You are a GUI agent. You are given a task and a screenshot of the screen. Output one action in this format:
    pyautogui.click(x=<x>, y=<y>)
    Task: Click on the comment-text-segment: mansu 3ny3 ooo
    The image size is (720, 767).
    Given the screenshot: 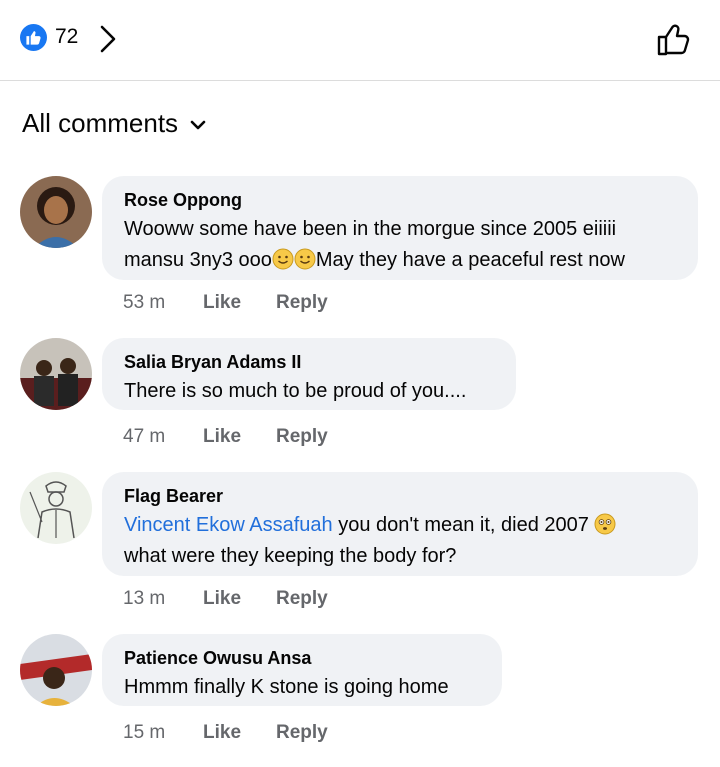 What is the action you would take?
    pyautogui.click(x=198, y=260)
    